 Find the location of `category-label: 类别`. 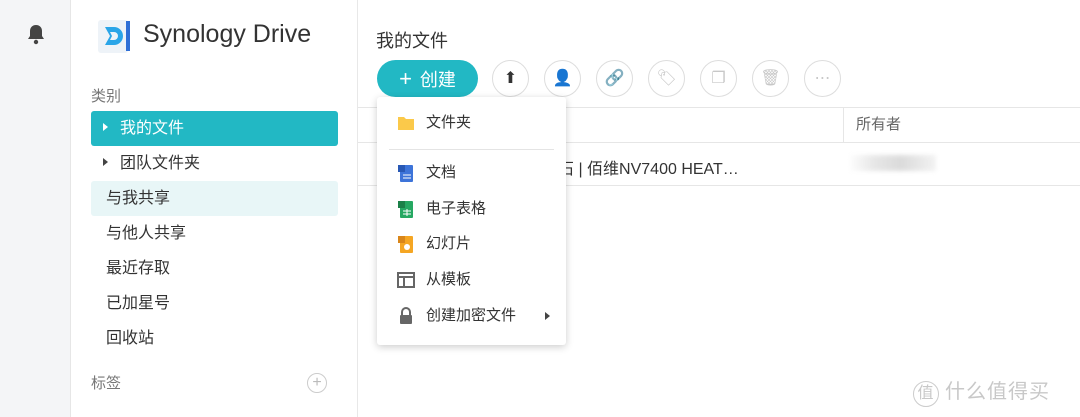

category-label: 类别 is located at coordinates (106, 96).